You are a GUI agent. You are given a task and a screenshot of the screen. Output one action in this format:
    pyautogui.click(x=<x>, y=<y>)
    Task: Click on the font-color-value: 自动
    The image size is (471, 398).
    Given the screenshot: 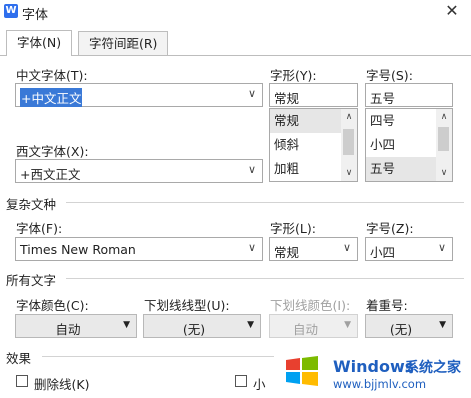 What is the action you would take?
    pyautogui.click(x=68, y=329)
    